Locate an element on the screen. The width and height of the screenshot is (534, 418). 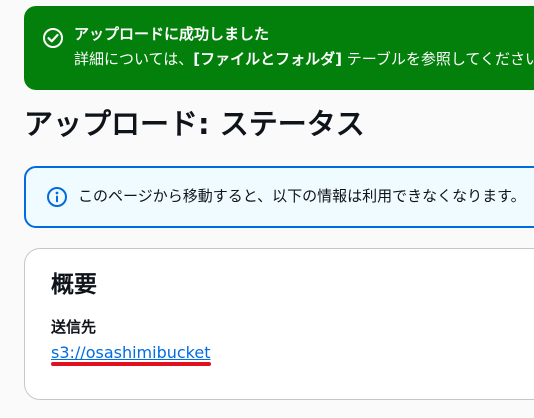
flash-message-suffix: テーブルを参照してください。 is located at coordinates (437, 59).